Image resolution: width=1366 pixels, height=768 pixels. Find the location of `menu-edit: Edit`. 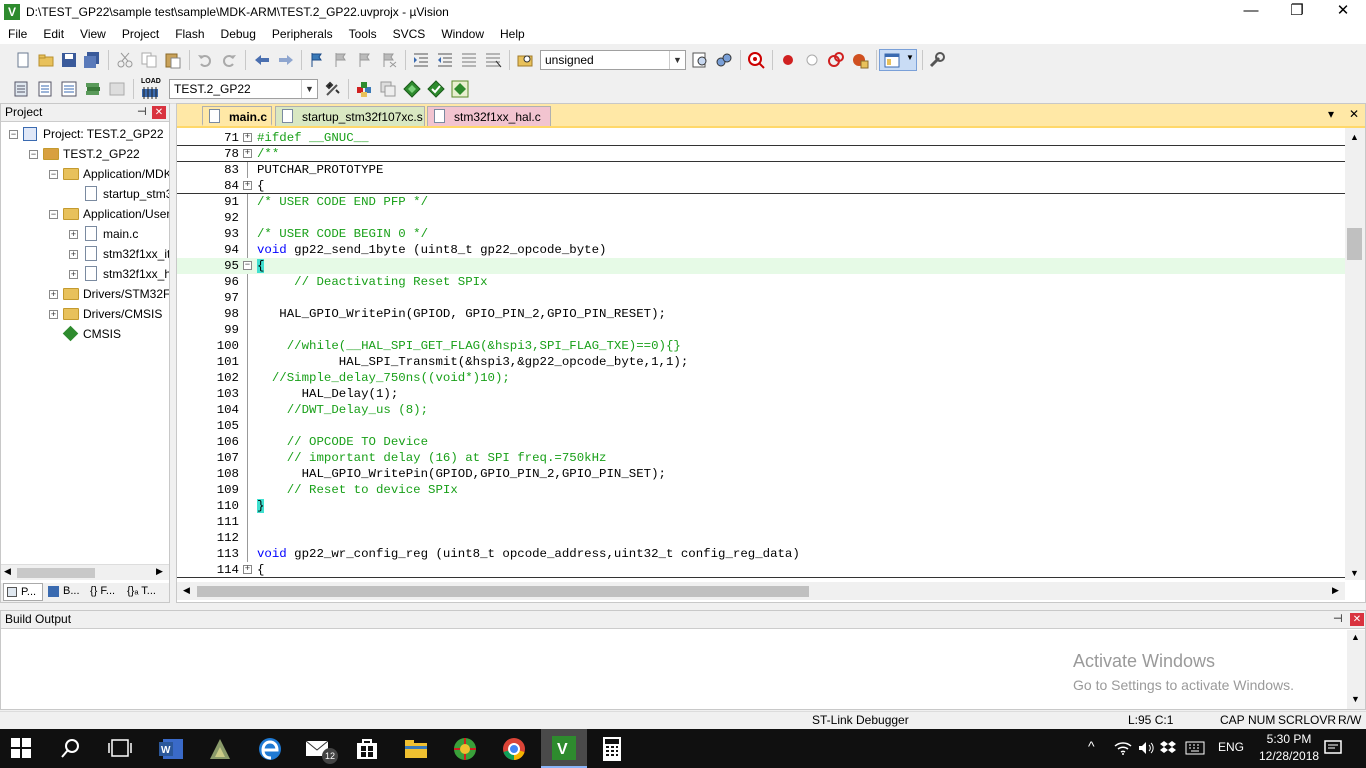

menu-edit: Edit is located at coordinates (53, 34).